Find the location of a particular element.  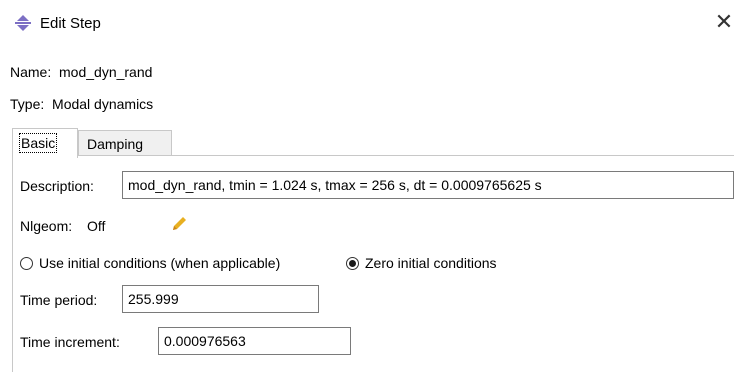

zero-initial-conditions-radio is located at coordinates (352, 263).